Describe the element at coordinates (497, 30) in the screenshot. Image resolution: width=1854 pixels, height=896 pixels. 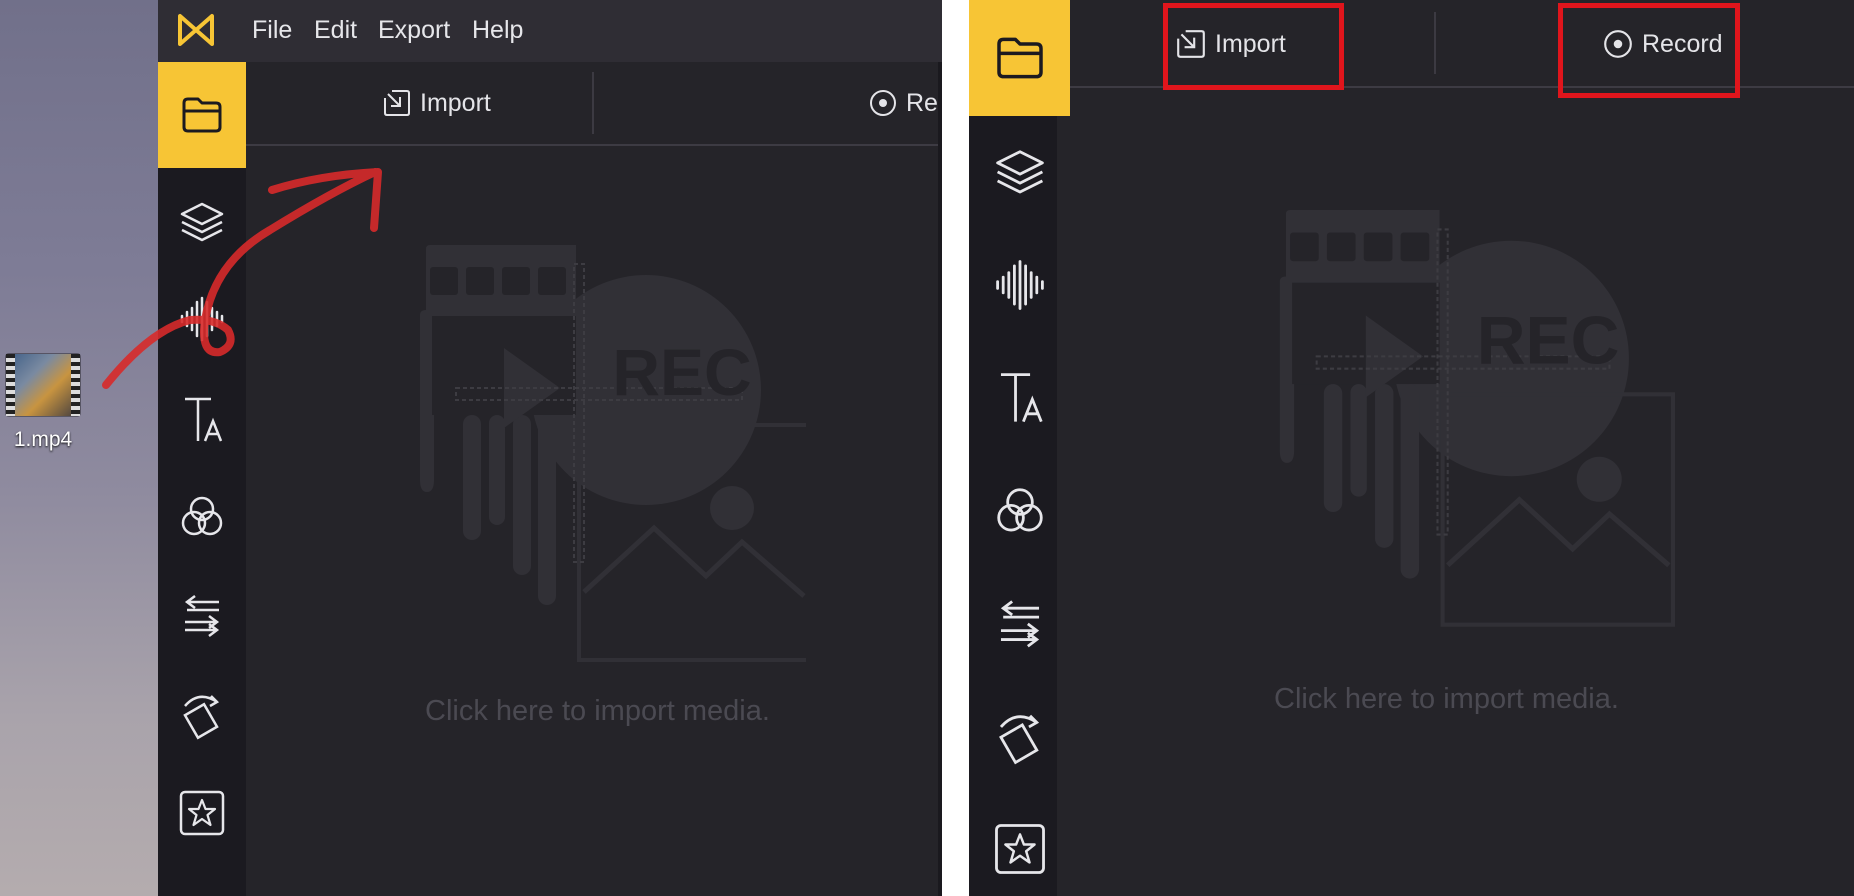
I see `menu-help: Help` at that location.